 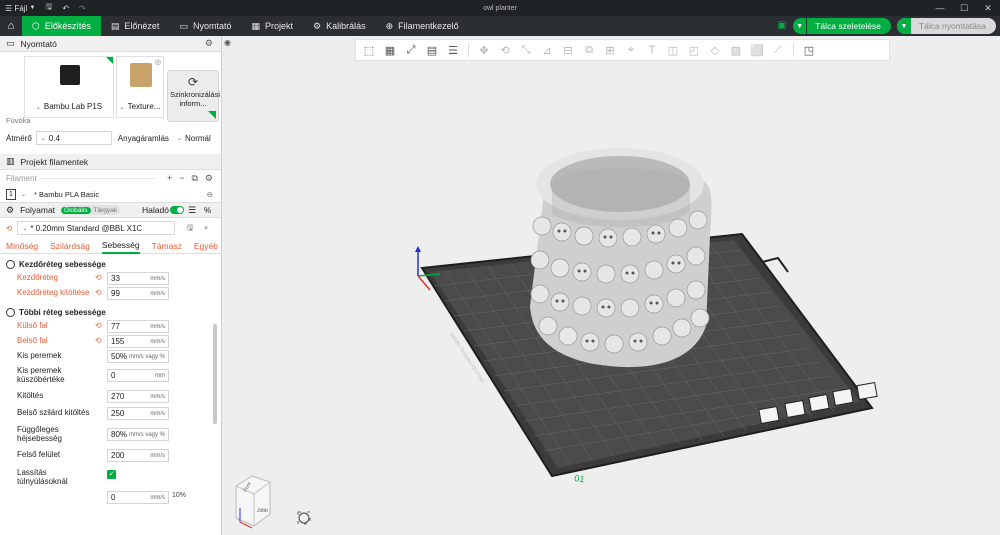 I want to click on process-tabs: Minőség Szilárdság Sebesség Támasz Egyéb, so click(x=110, y=246).